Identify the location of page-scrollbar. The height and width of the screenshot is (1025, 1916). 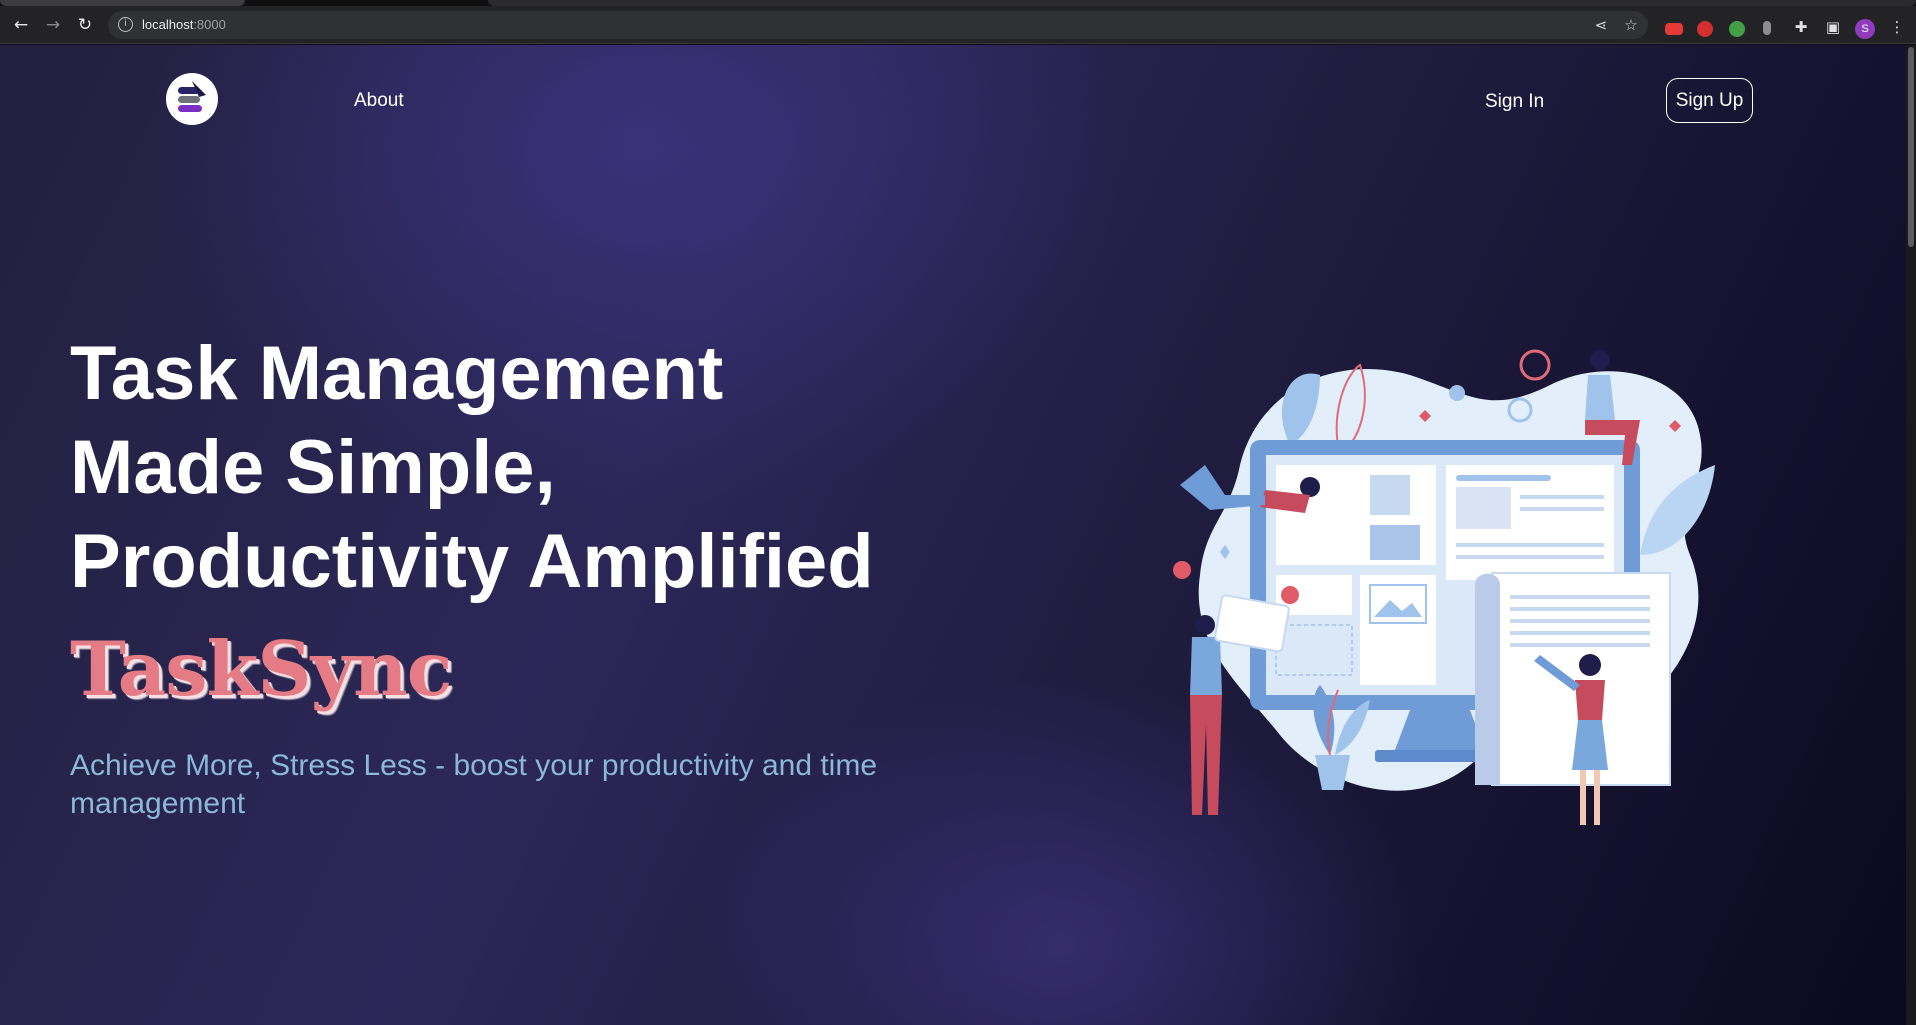
(1911, 535).